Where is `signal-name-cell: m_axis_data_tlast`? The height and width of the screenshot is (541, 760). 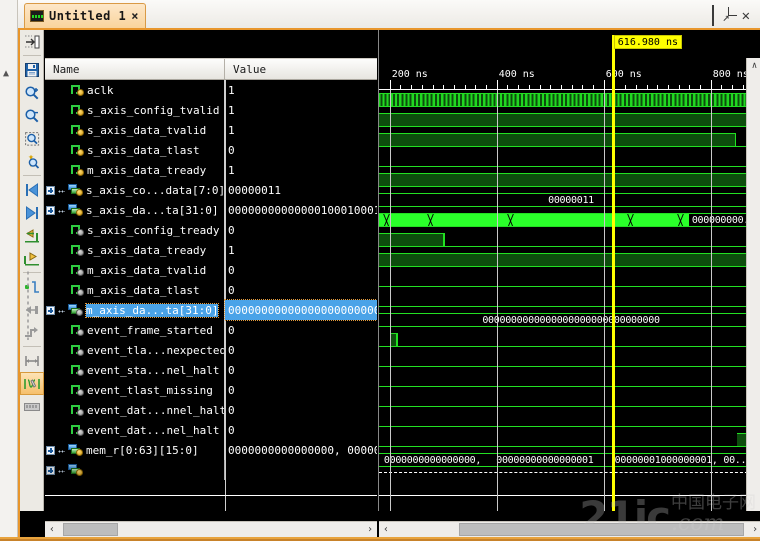 signal-name-cell: m_axis_data_tlast is located at coordinates (135, 290).